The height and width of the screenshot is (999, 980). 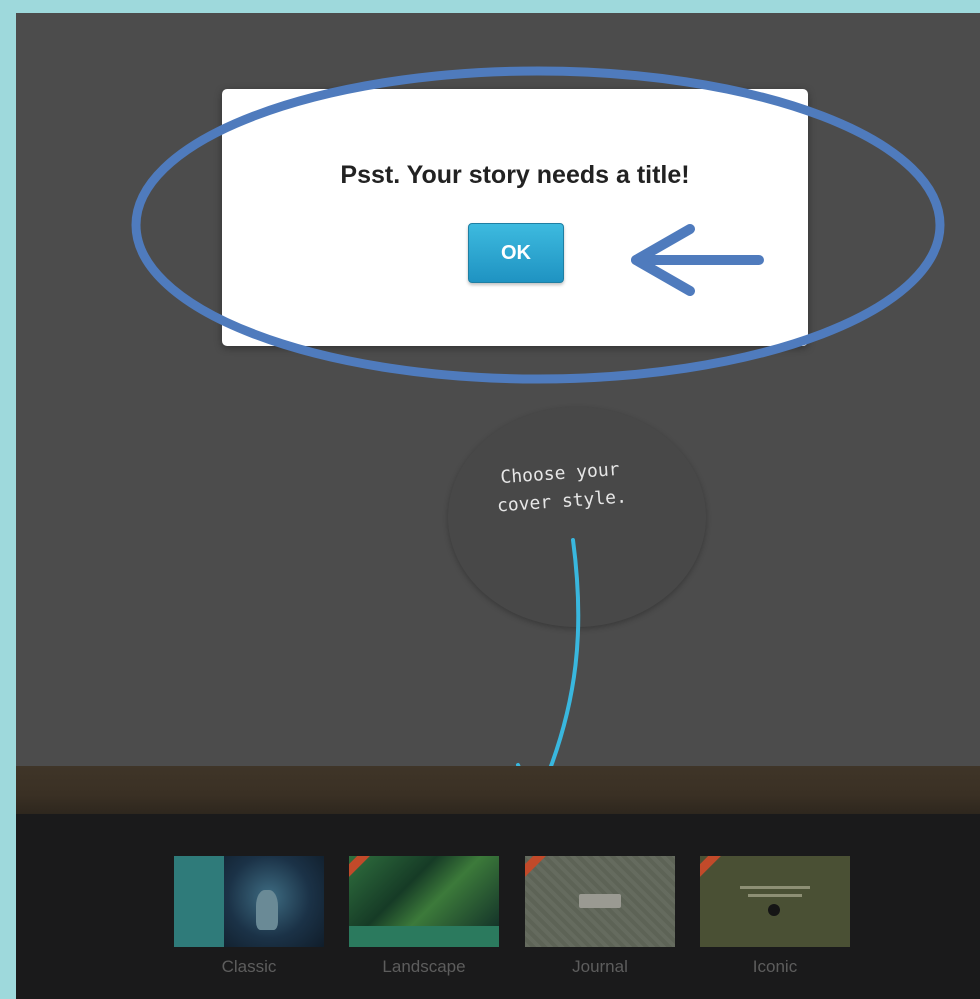 I want to click on dialog-message: Psst. Your story needs a title!, so click(x=515, y=175).